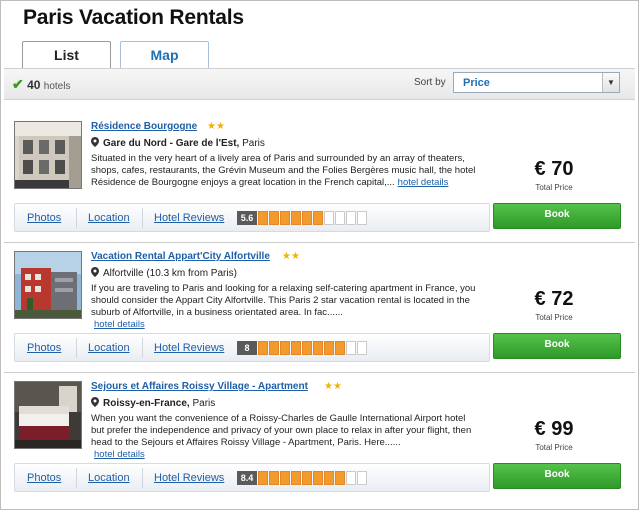 This screenshot has height=510, width=639. I want to click on listing-action-bar: Photos Location Hotel Reviews 8.4, so click(252, 477).